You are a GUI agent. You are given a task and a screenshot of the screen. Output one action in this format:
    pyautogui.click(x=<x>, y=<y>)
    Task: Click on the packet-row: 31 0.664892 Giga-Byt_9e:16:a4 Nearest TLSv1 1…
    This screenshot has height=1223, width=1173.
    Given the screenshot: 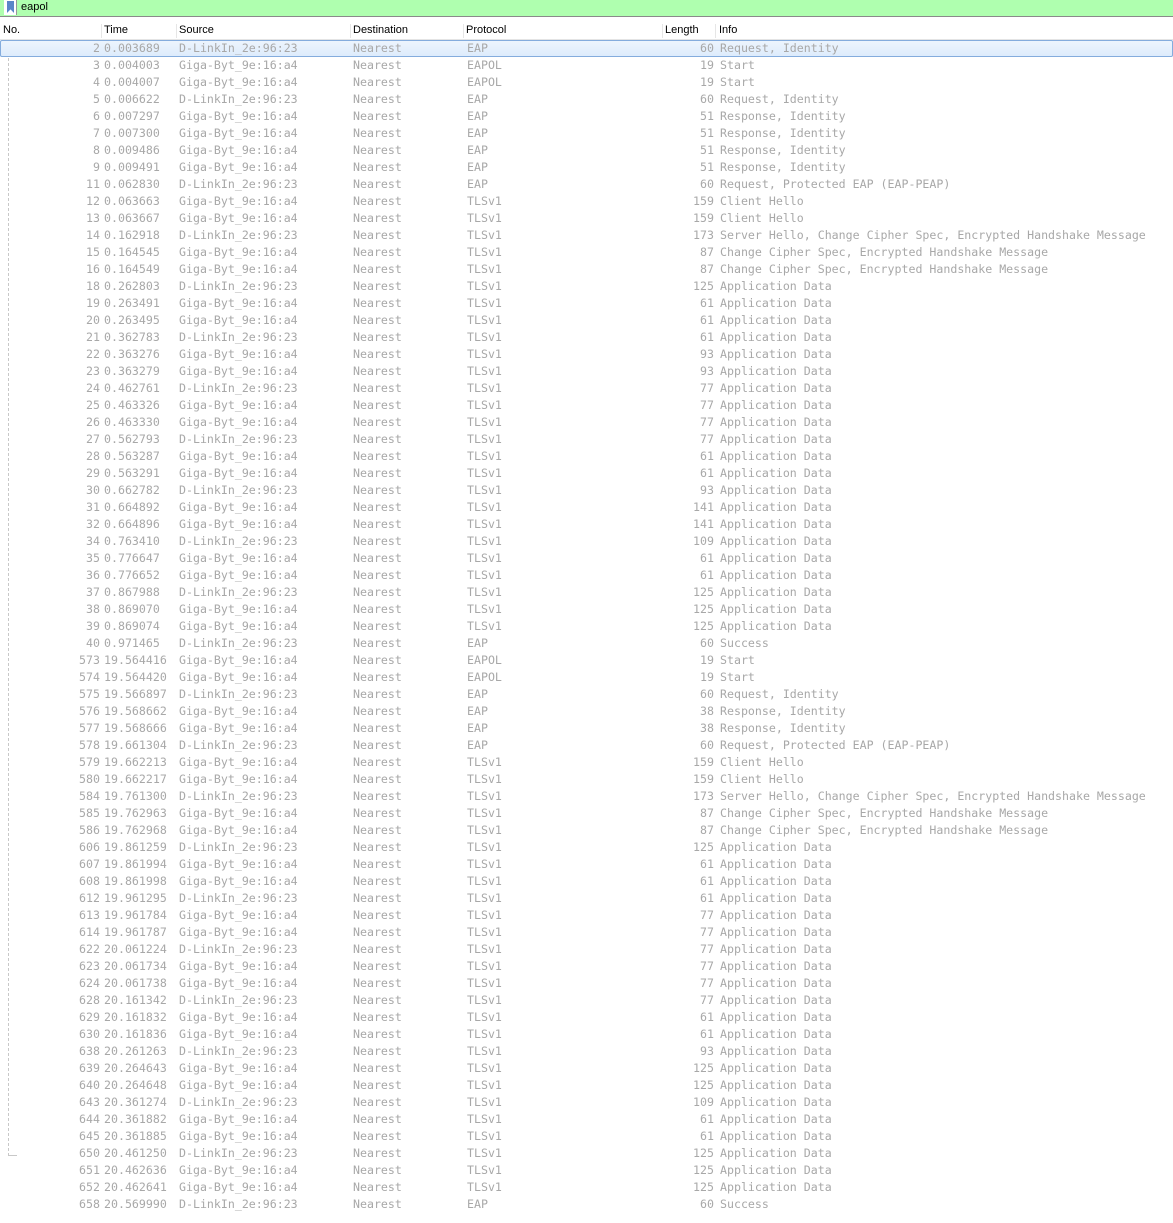 What is the action you would take?
    pyautogui.click(x=586, y=507)
    